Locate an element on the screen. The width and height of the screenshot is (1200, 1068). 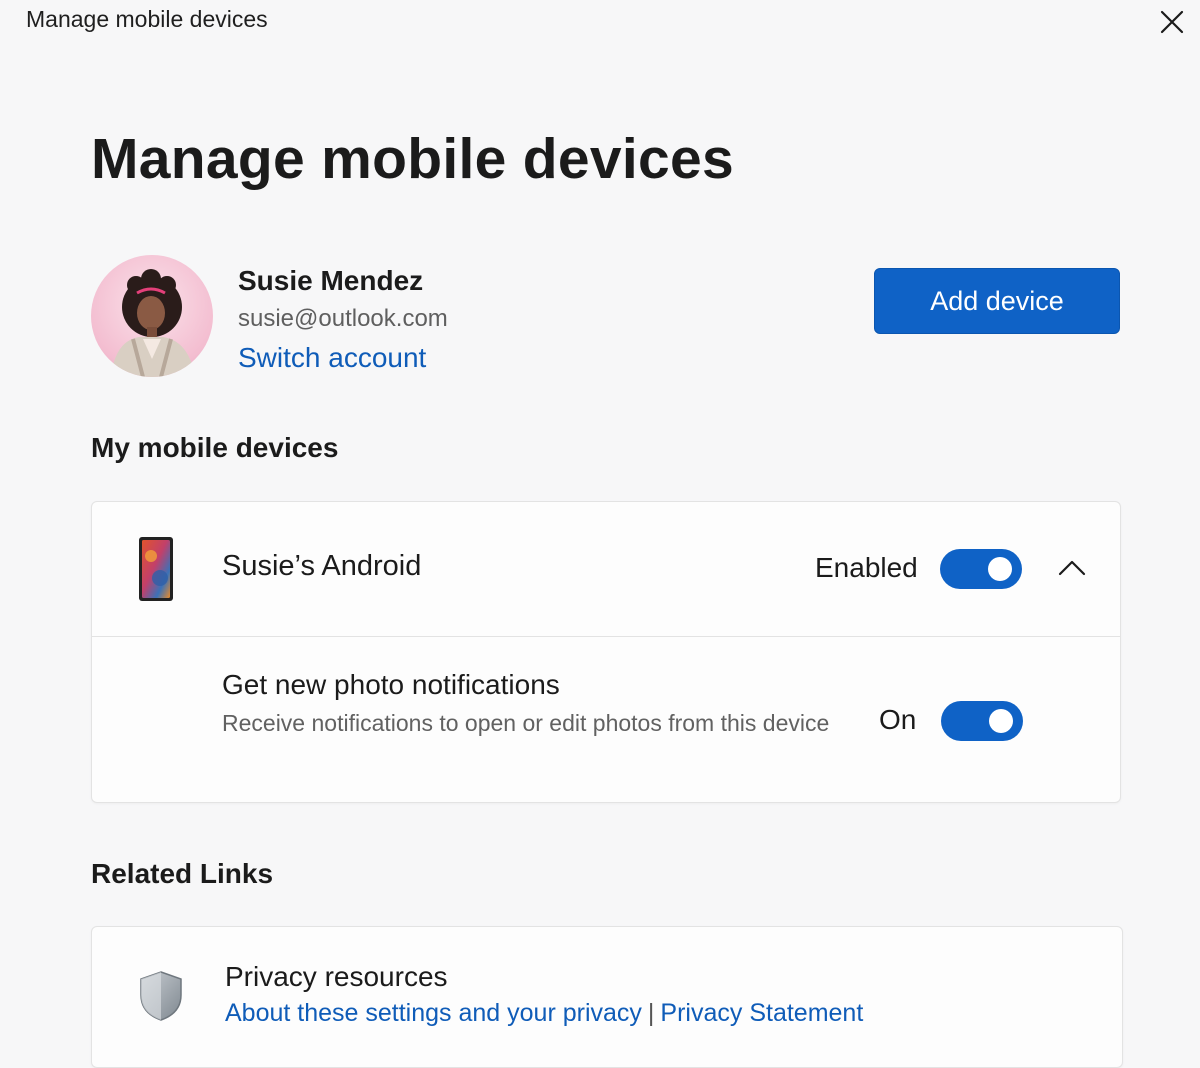
window-title: Manage mobile devices is located at coordinates (147, 19).